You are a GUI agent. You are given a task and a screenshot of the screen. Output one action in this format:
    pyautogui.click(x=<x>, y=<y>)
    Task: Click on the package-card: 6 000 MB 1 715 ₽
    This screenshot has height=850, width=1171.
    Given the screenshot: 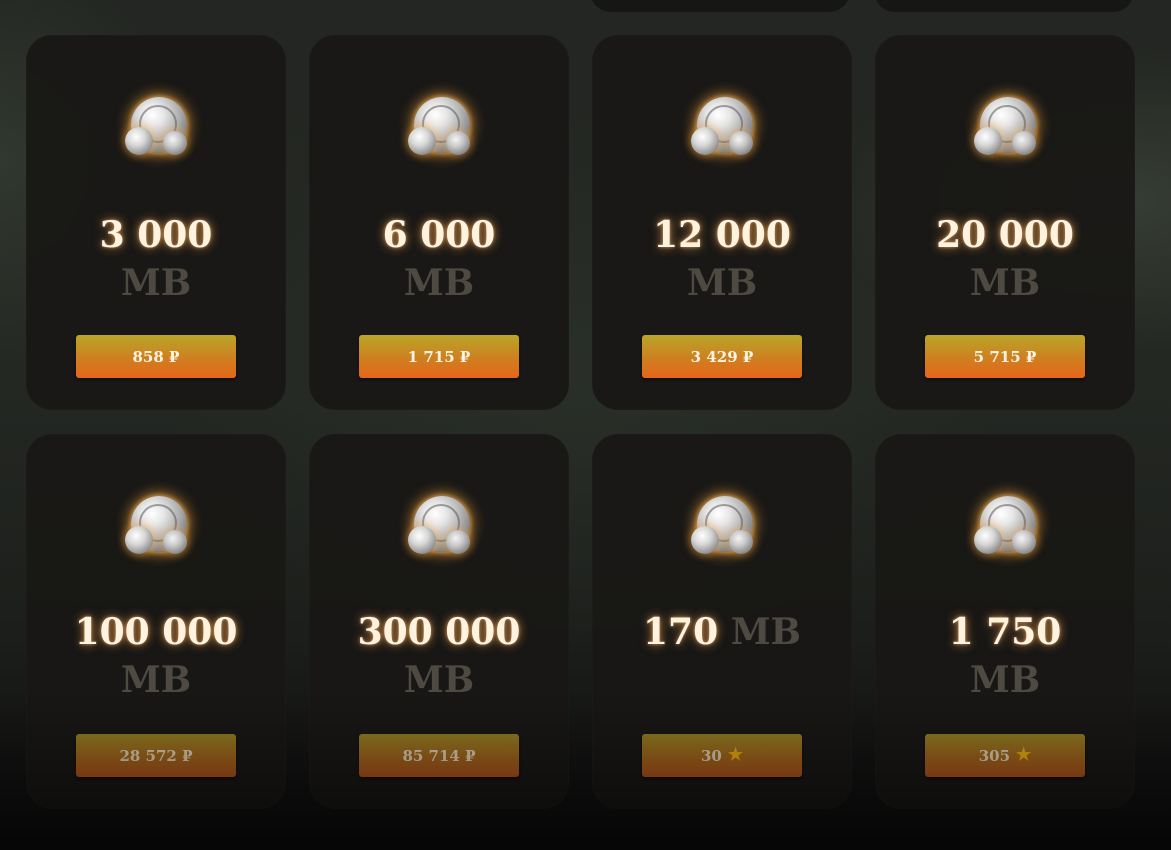 What is the action you would take?
    pyautogui.click(x=439, y=222)
    